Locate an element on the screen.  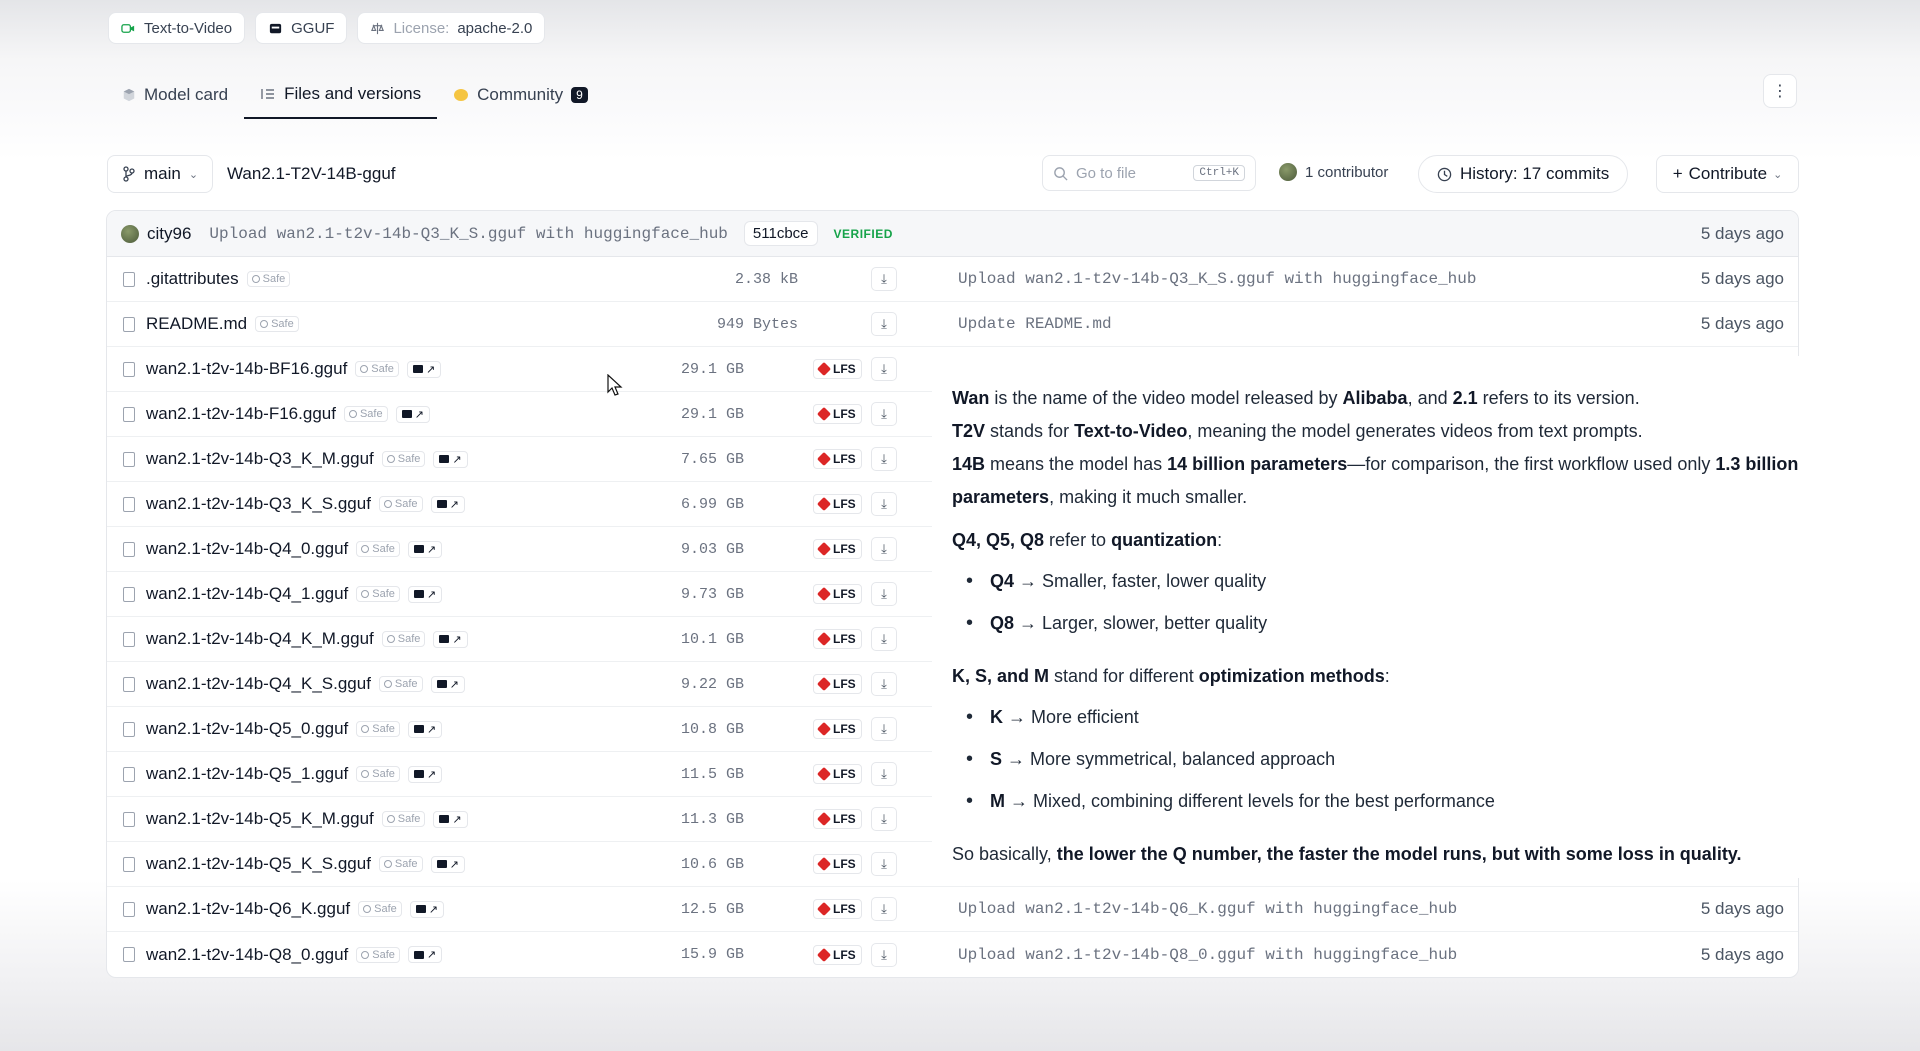
tag-gguf: GGUF is located at coordinates (301, 28).